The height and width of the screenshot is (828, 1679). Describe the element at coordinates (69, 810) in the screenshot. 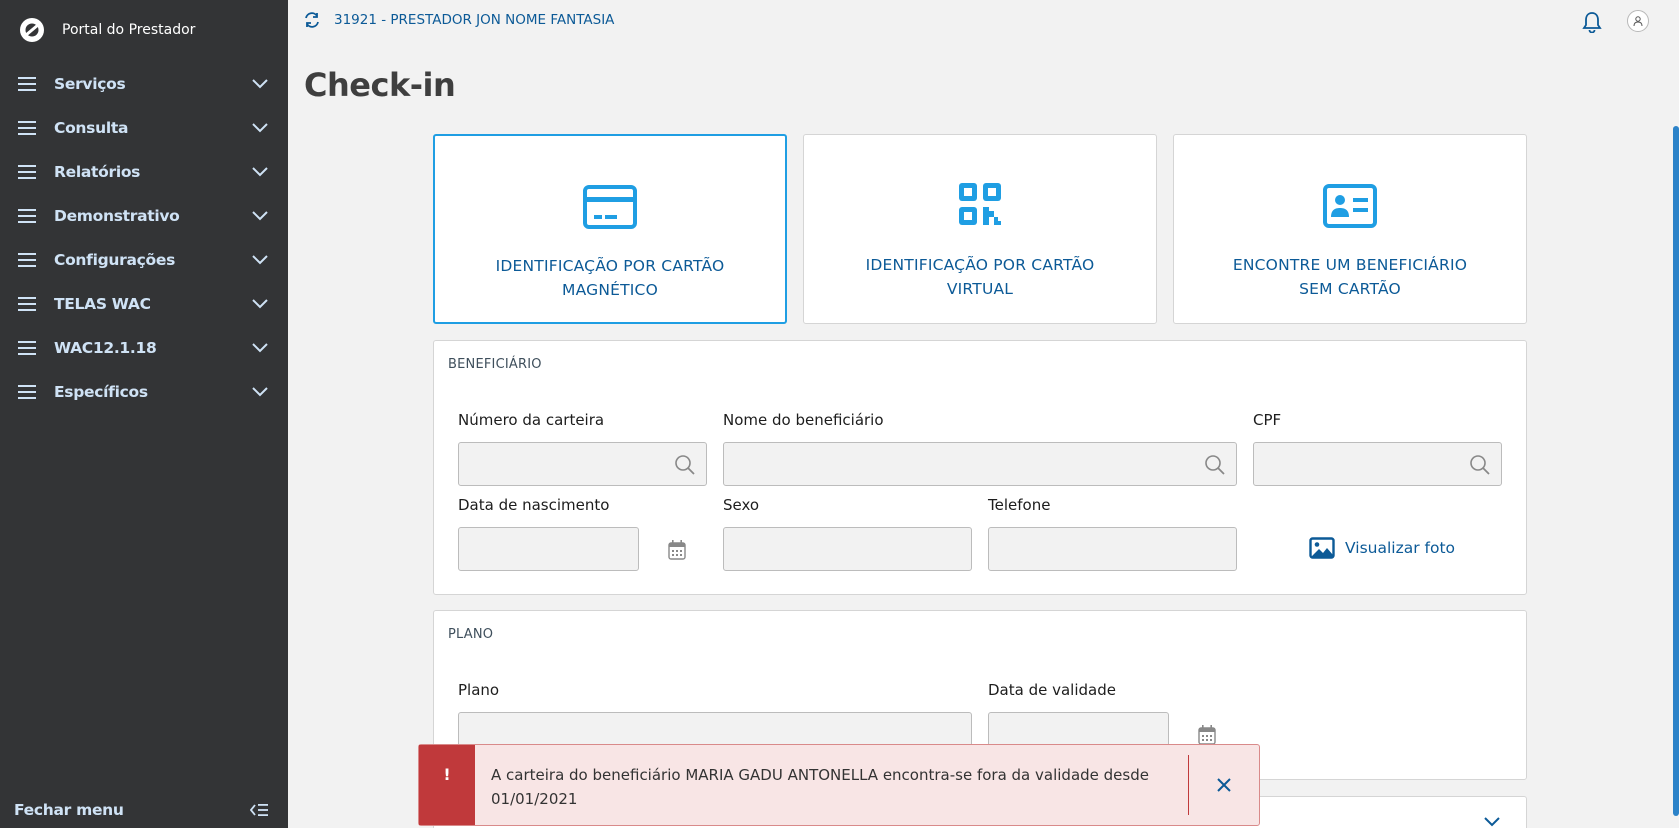

I see `close-menu-label: Fechar menu` at that location.